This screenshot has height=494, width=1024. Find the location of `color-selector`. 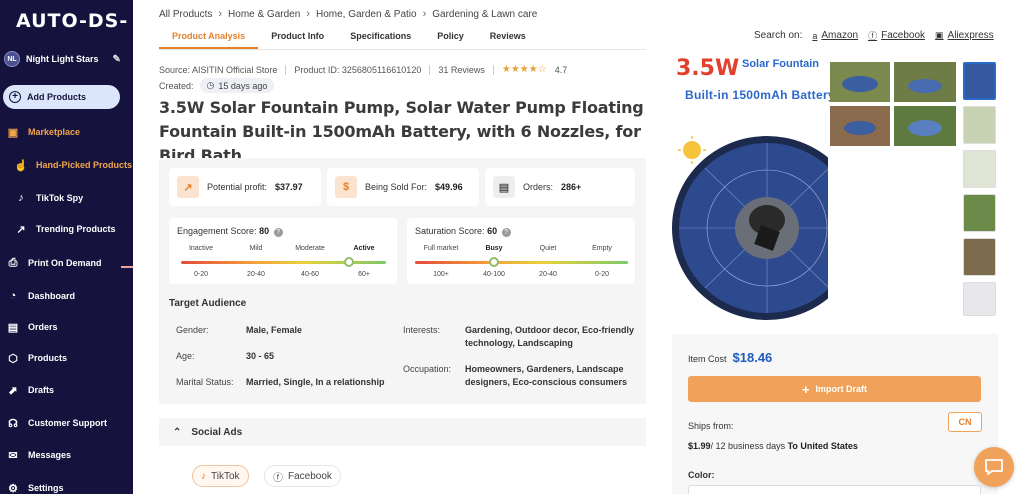

color-selector is located at coordinates (834, 489).